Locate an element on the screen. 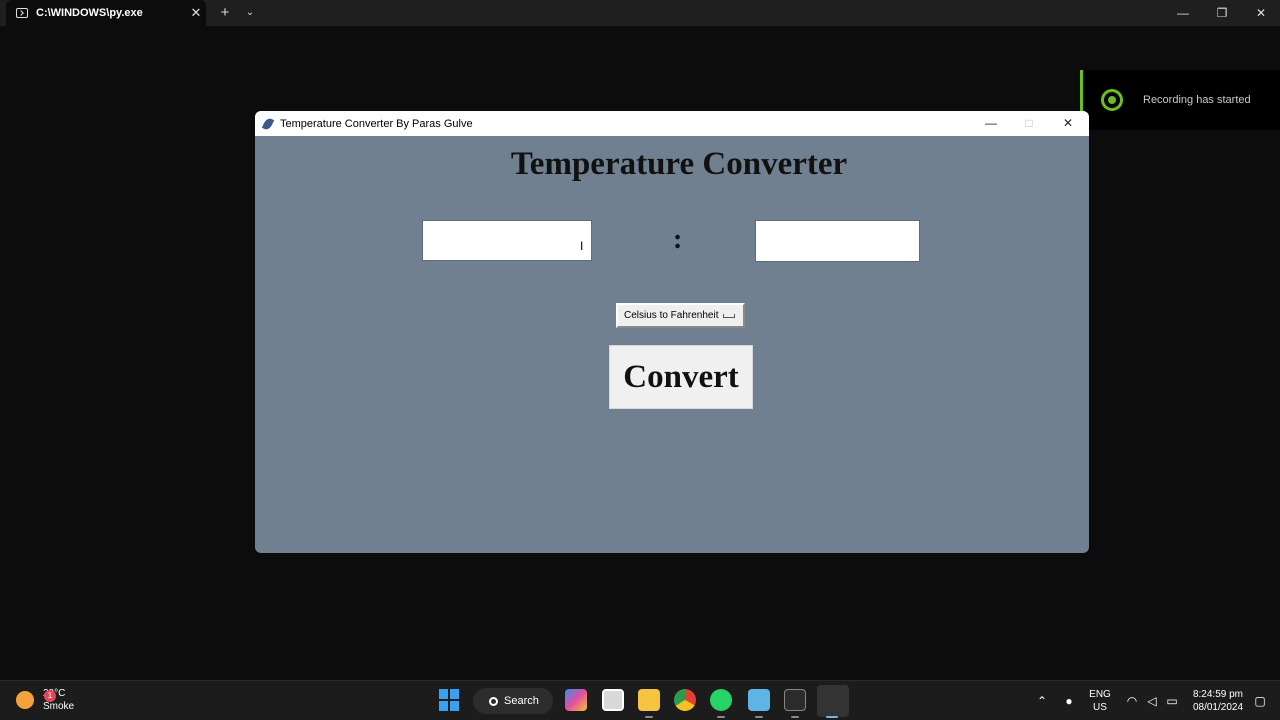 Image resolution: width=1280 pixels, height=720 pixels. whatsapp-icon is located at coordinates (721, 700).